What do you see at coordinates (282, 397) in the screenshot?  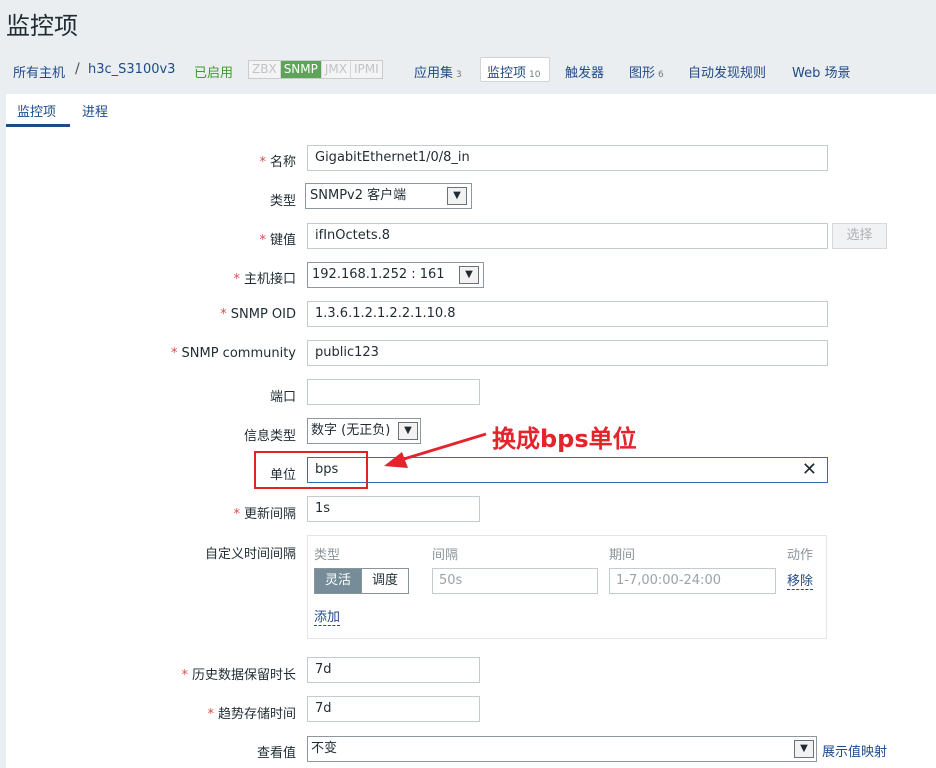 I see `port-label: 端口` at bounding box center [282, 397].